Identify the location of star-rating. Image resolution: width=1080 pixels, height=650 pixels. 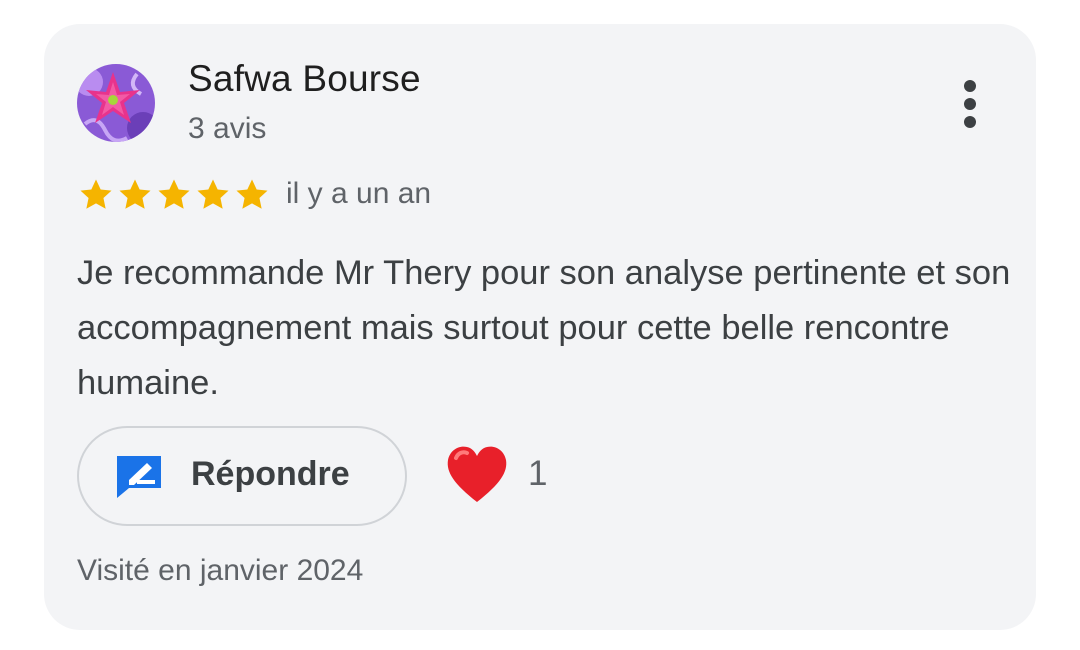
(174, 195).